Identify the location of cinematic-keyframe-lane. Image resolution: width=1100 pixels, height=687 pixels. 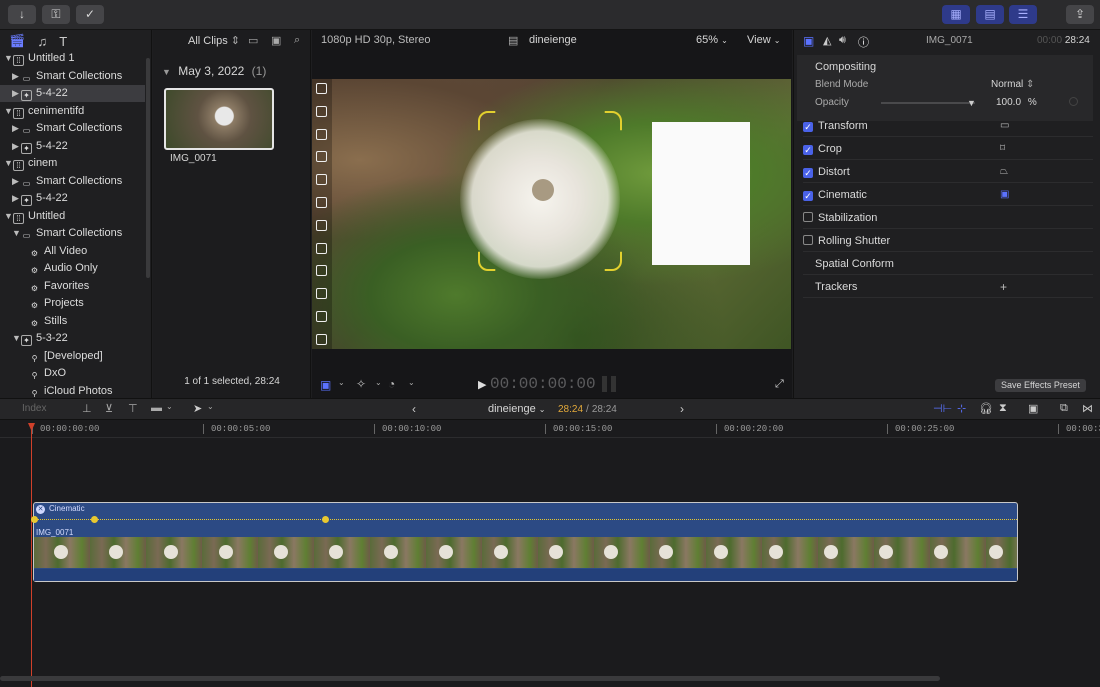
(525, 519).